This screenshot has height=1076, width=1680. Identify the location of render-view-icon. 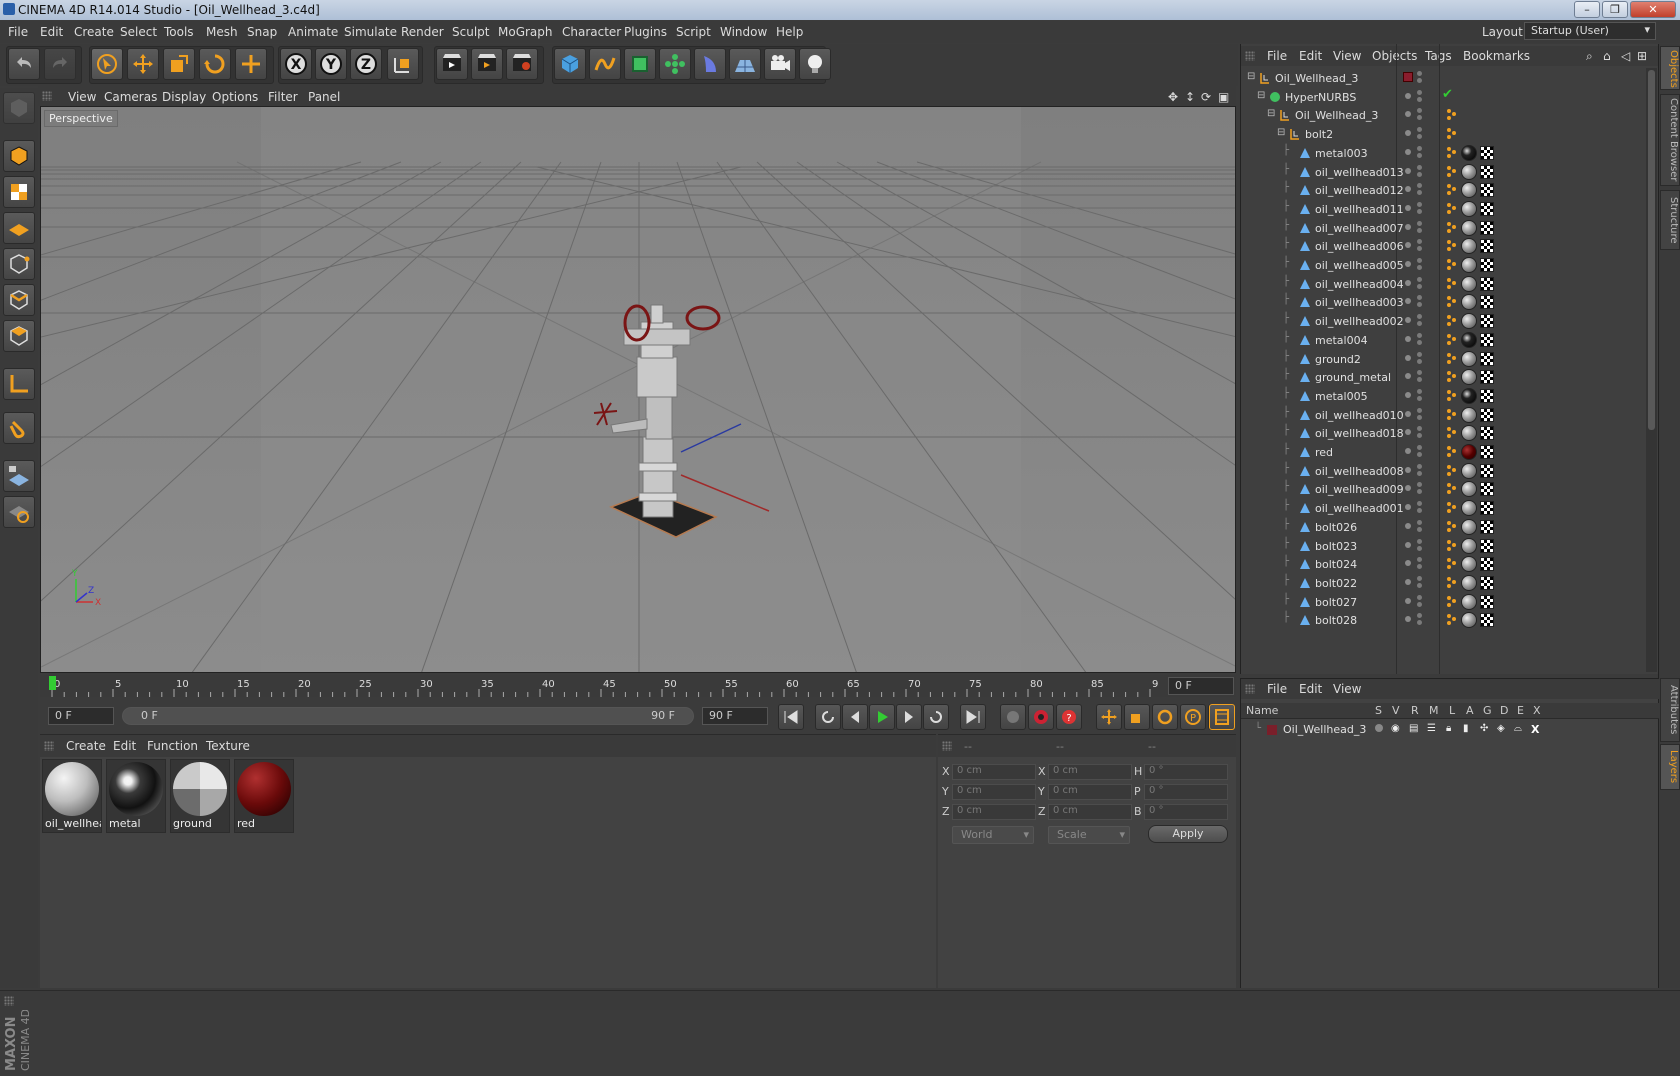
(452, 64).